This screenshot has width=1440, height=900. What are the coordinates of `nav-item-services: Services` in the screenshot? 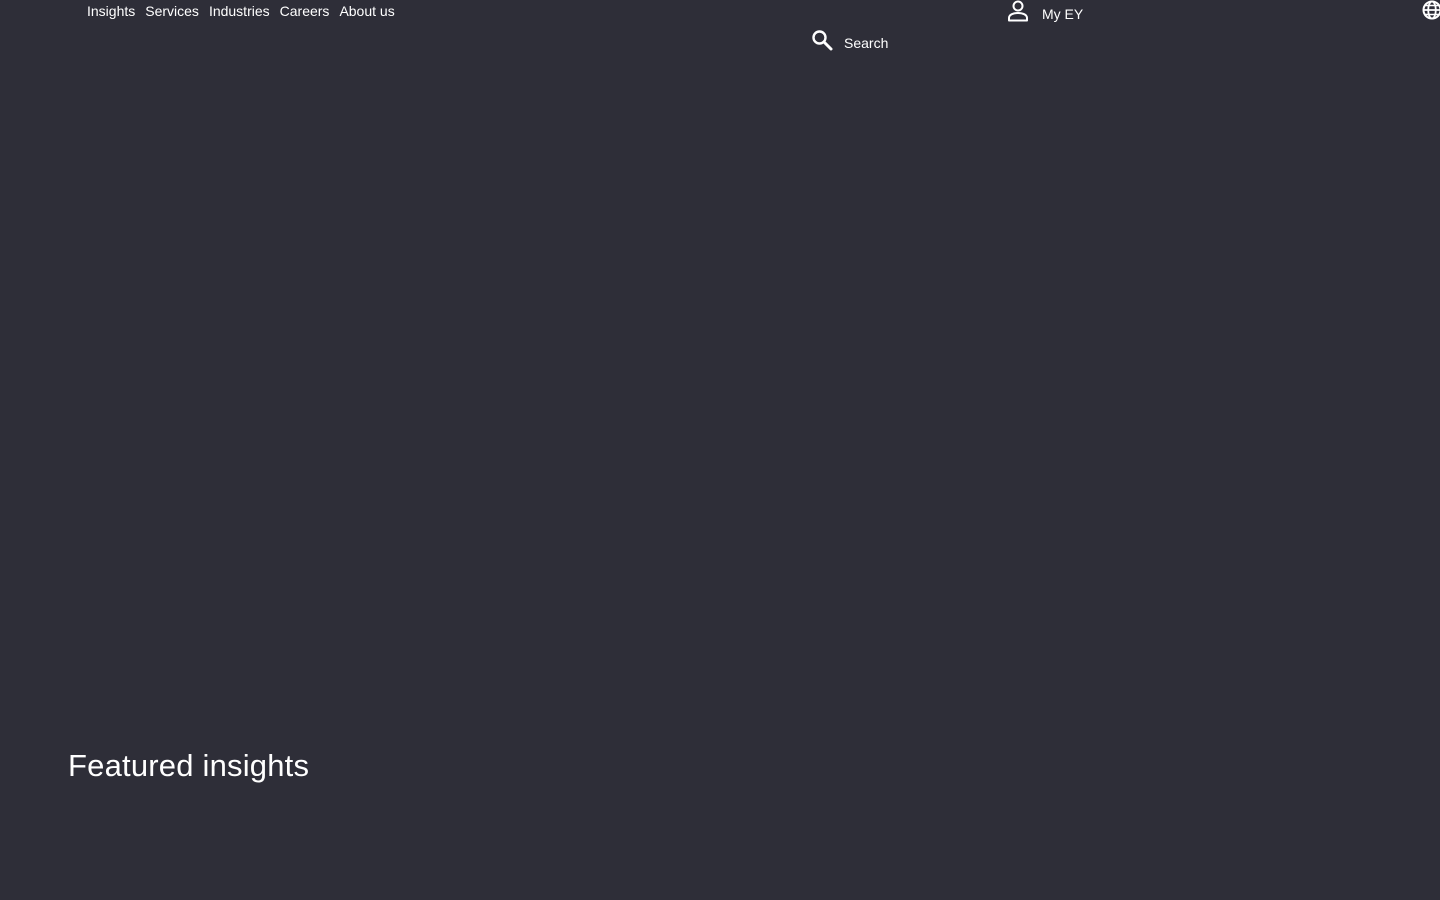 It's located at (172, 11).